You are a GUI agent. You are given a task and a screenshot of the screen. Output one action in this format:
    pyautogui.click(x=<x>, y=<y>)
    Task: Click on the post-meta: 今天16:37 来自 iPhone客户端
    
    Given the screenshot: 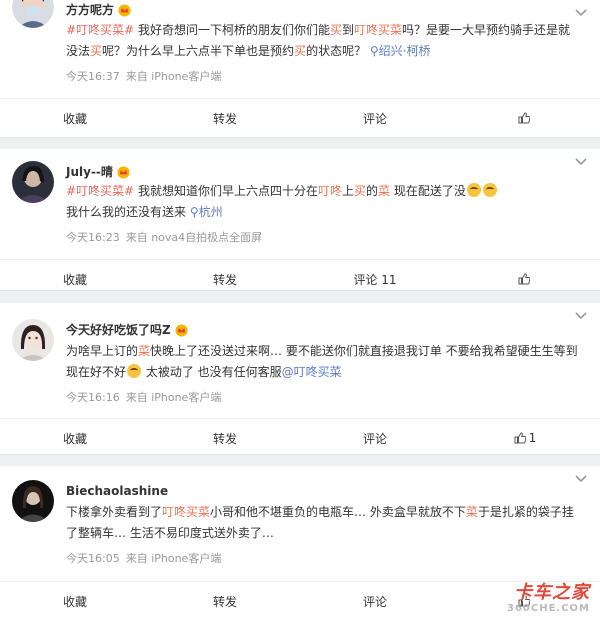 What is the action you would take?
    pyautogui.click(x=143, y=76)
    